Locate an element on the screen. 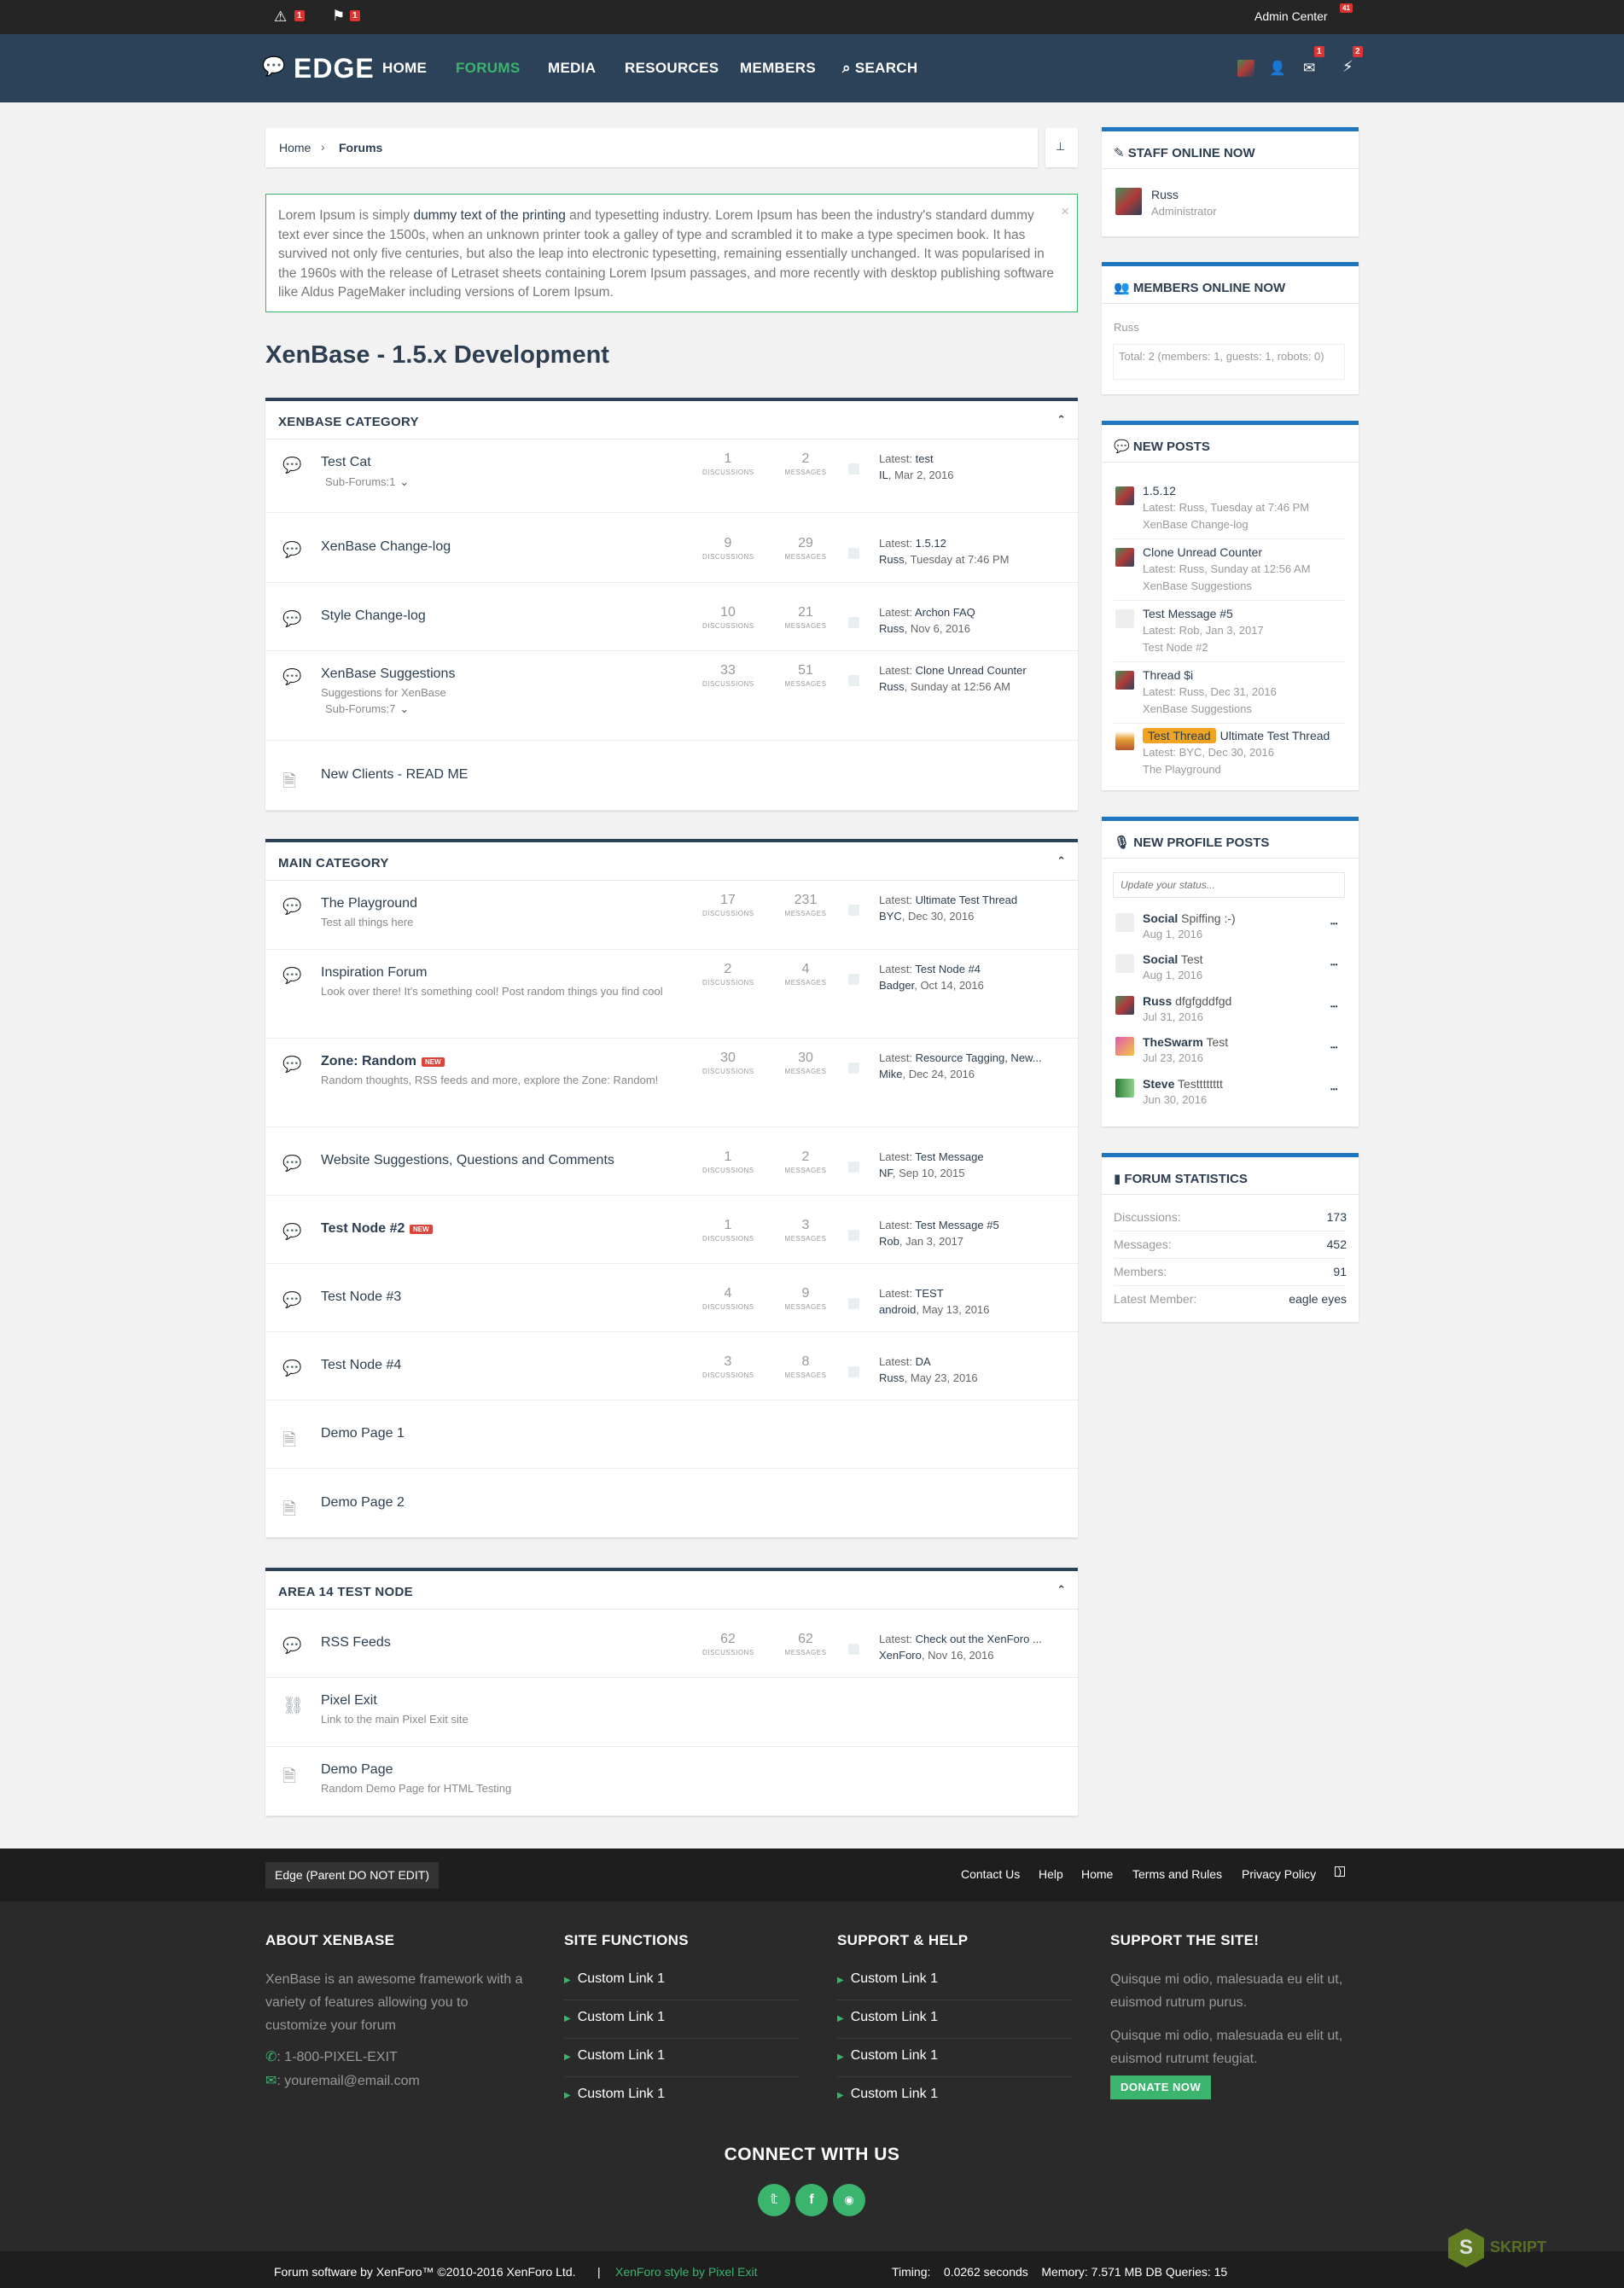 The image size is (1624, 2288). new-post-title: Test Thread Ultimate Test Thread is located at coordinates (1237, 735).